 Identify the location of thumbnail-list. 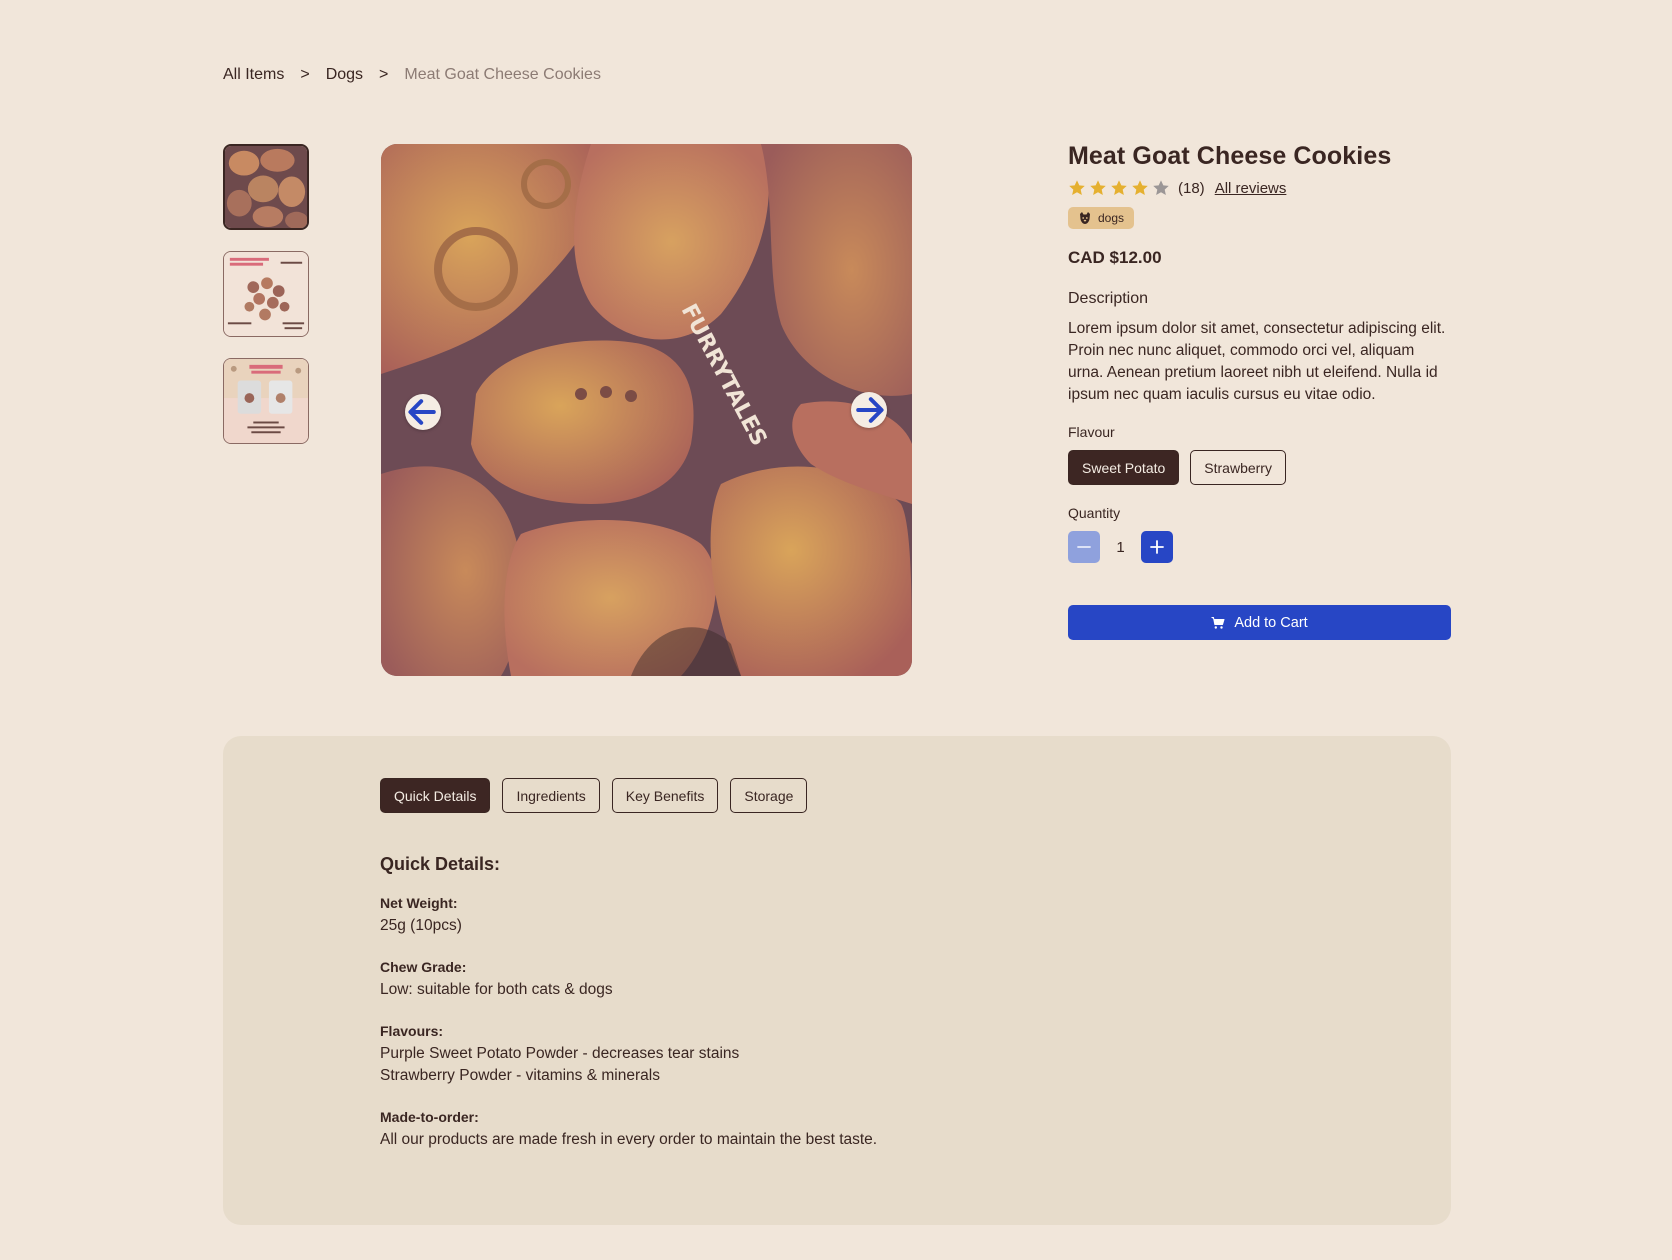
(266, 304).